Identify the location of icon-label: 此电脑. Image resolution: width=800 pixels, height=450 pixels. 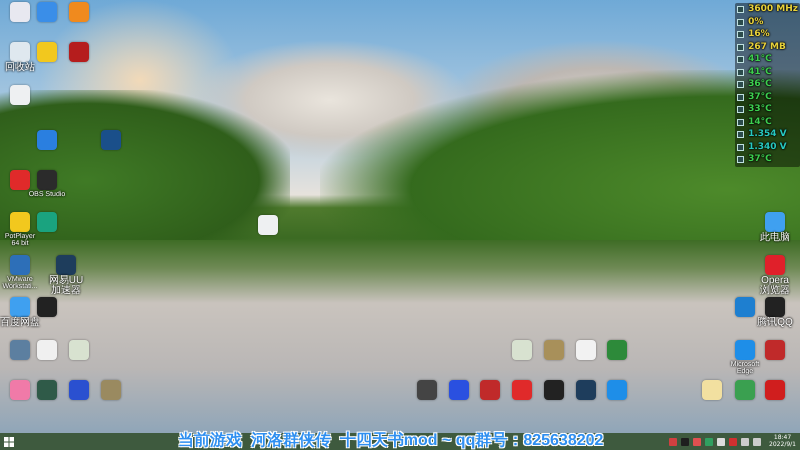
(775, 238).